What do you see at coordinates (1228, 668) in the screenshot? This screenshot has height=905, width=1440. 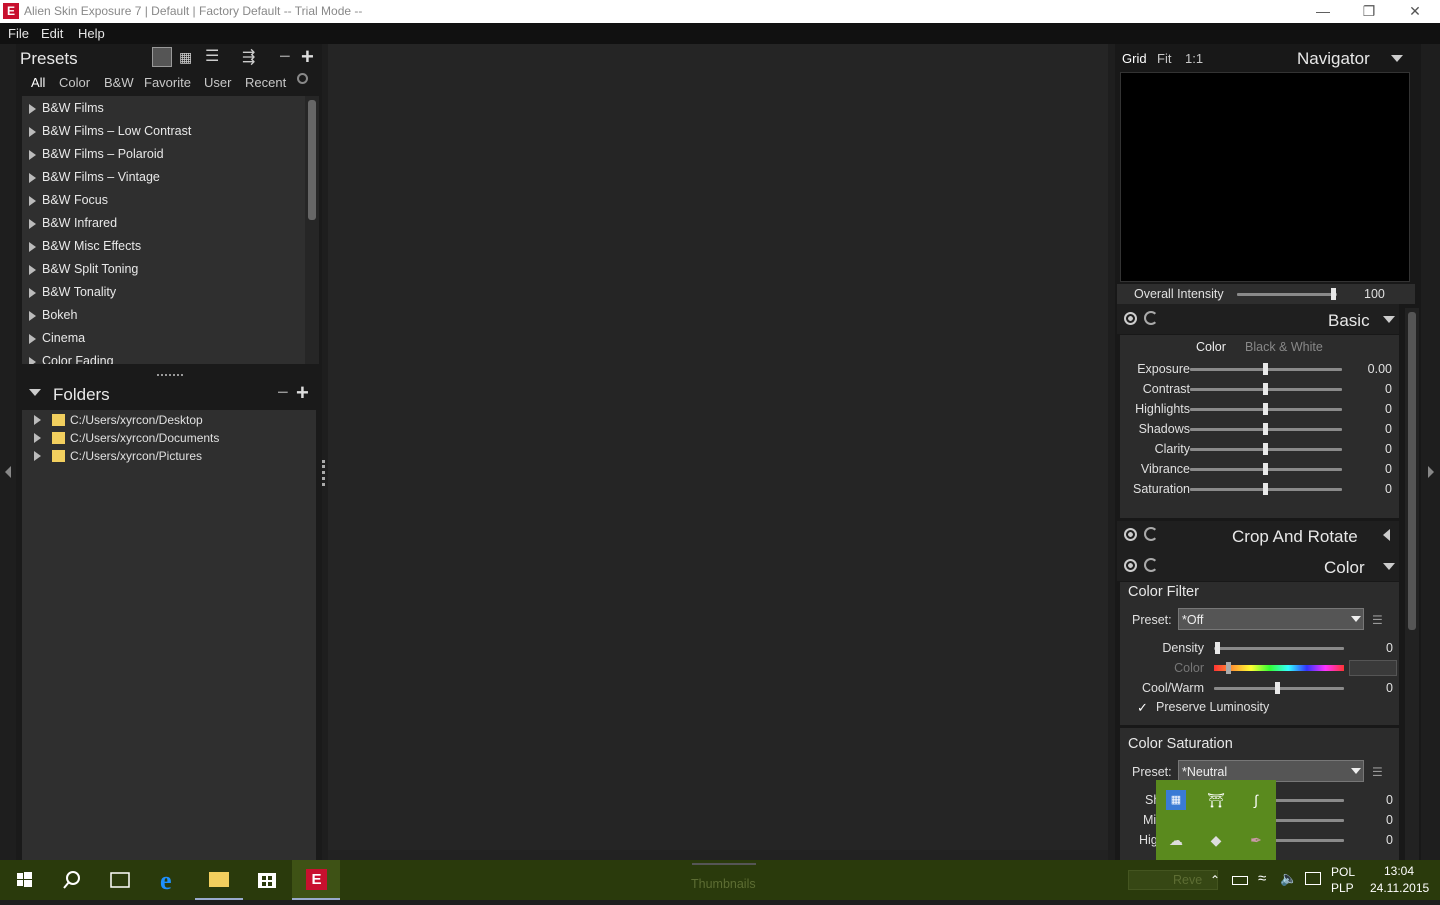 I see `hue-knob` at bounding box center [1228, 668].